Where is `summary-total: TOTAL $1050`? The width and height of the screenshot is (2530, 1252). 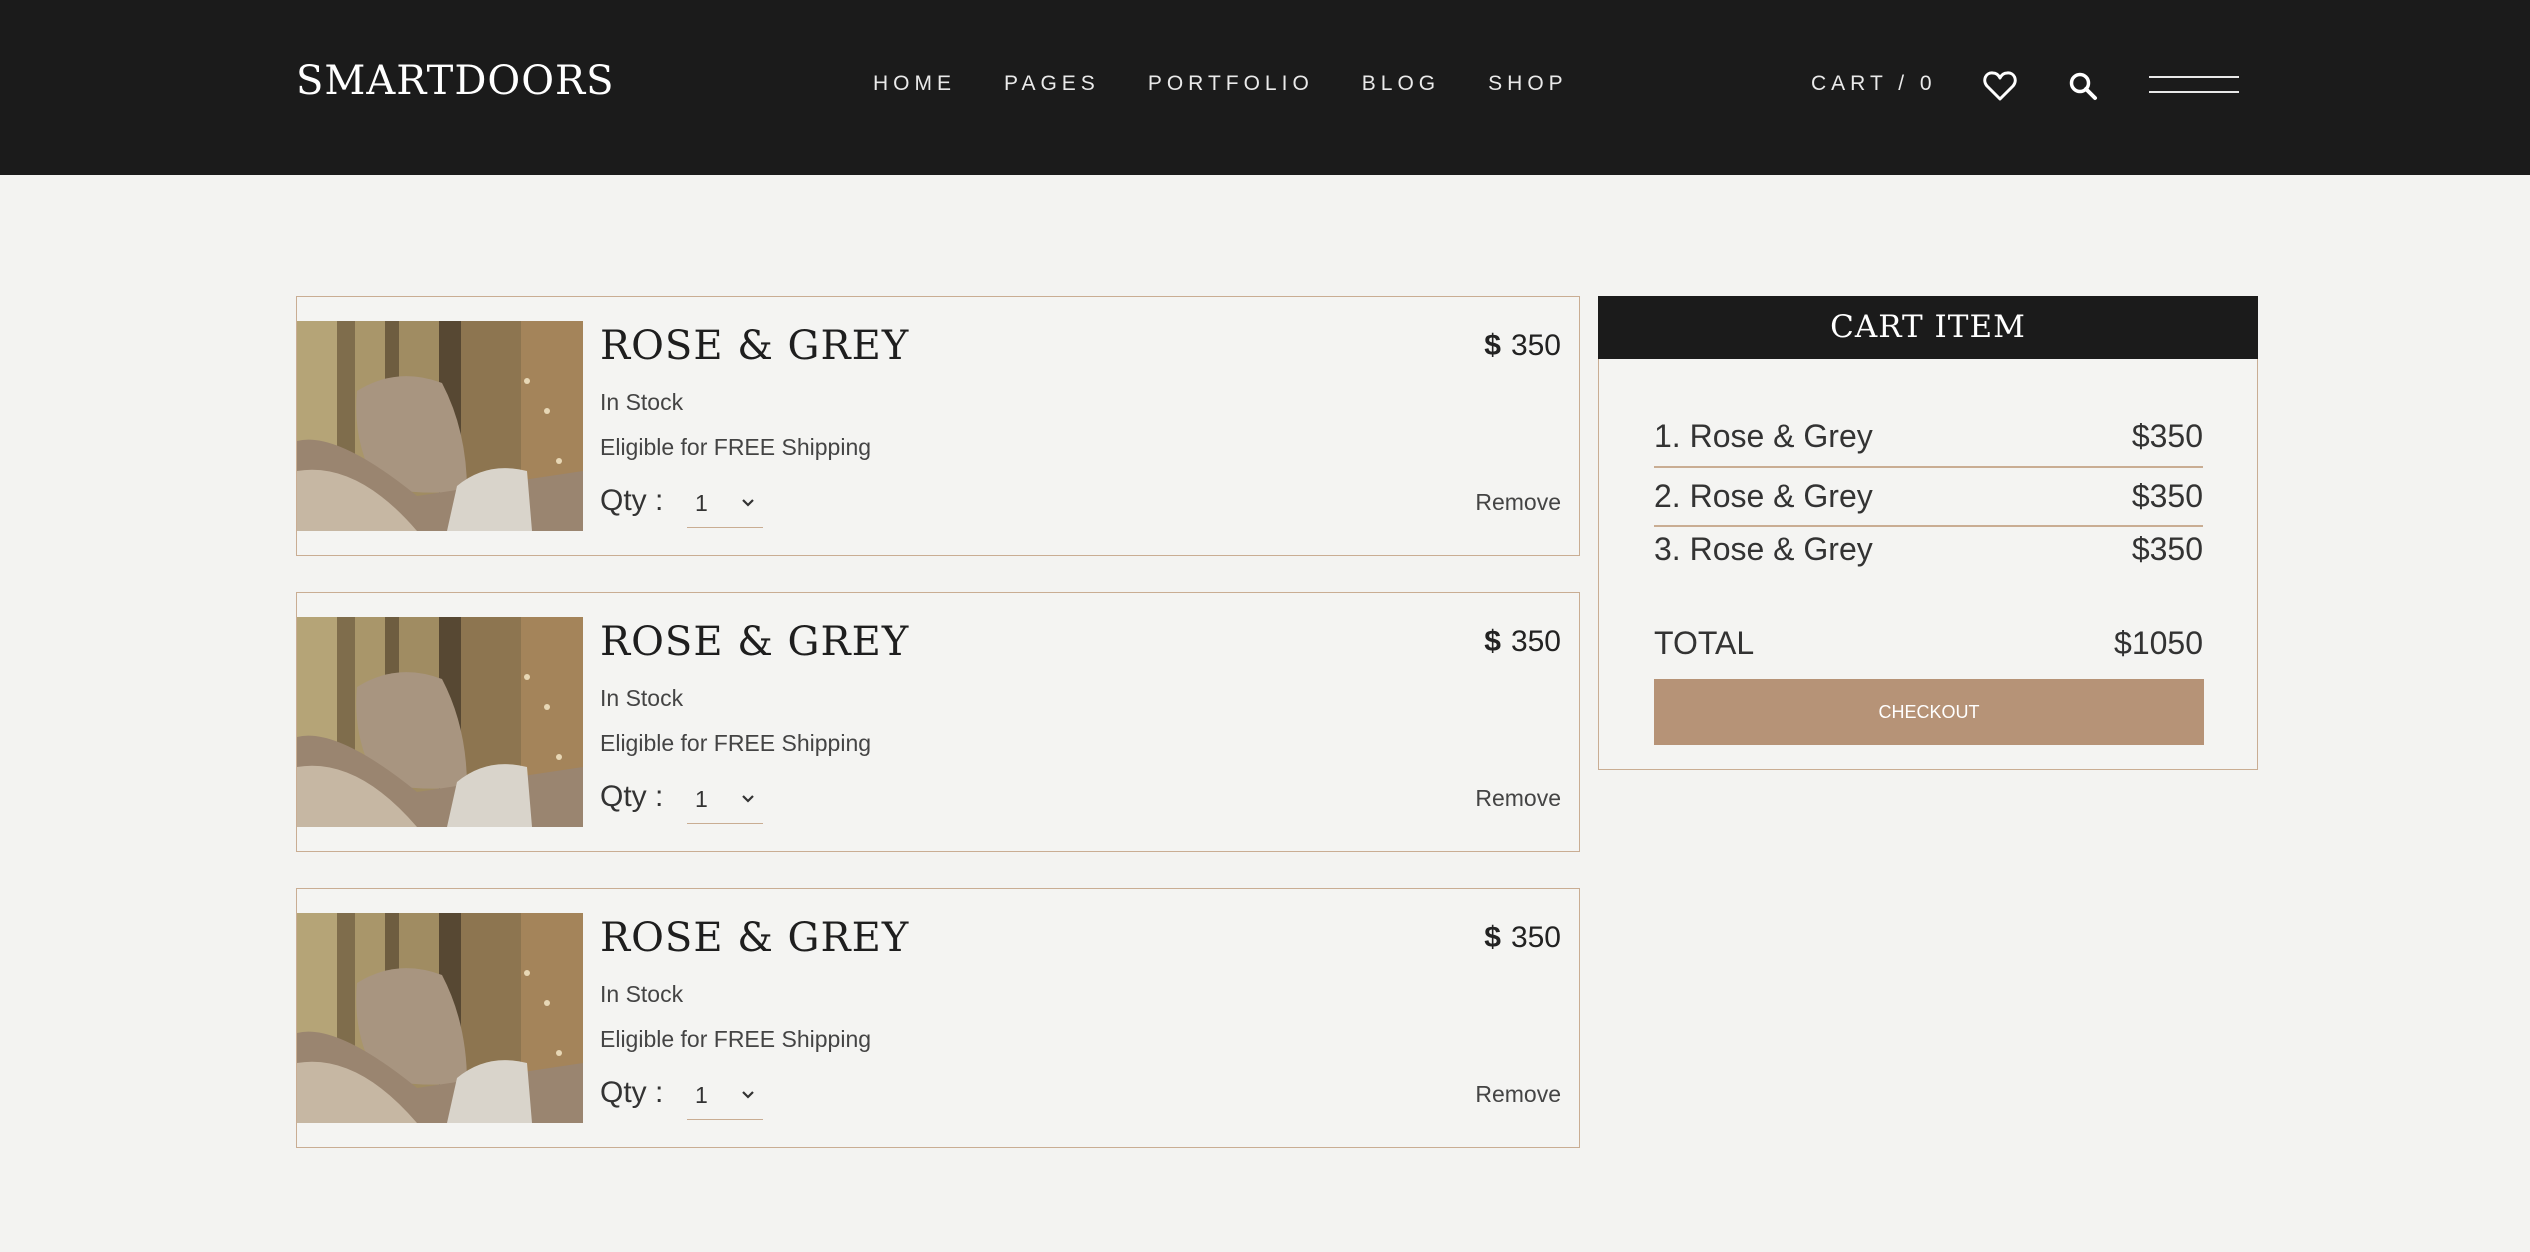 summary-total: TOTAL $1050 is located at coordinates (1928, 643).